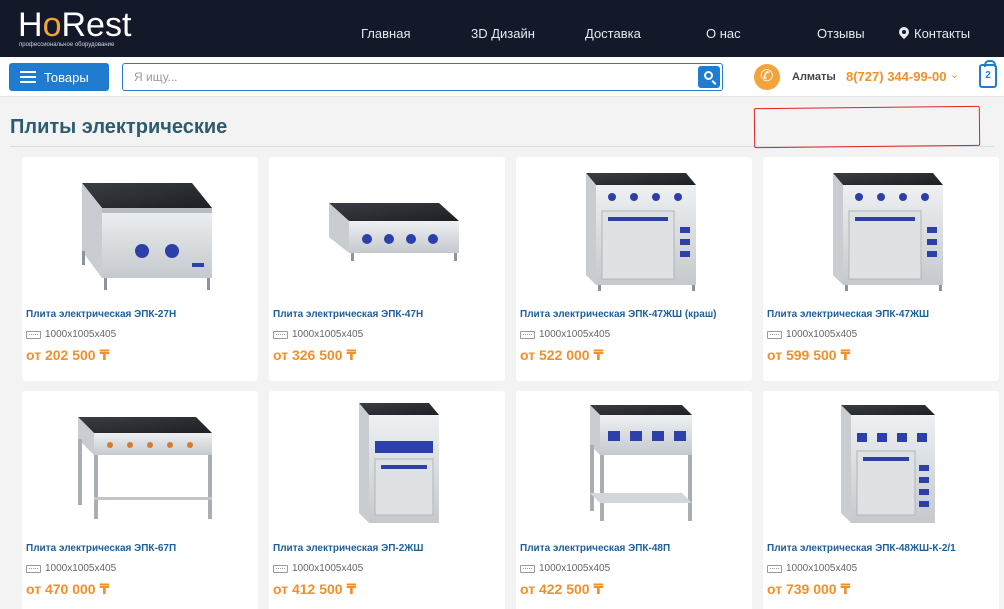 The width and height of the screenshot is (1004, 609). Describe the element at coordinates (767, 77) in the screenshot. I see `phone-icon` at that location.